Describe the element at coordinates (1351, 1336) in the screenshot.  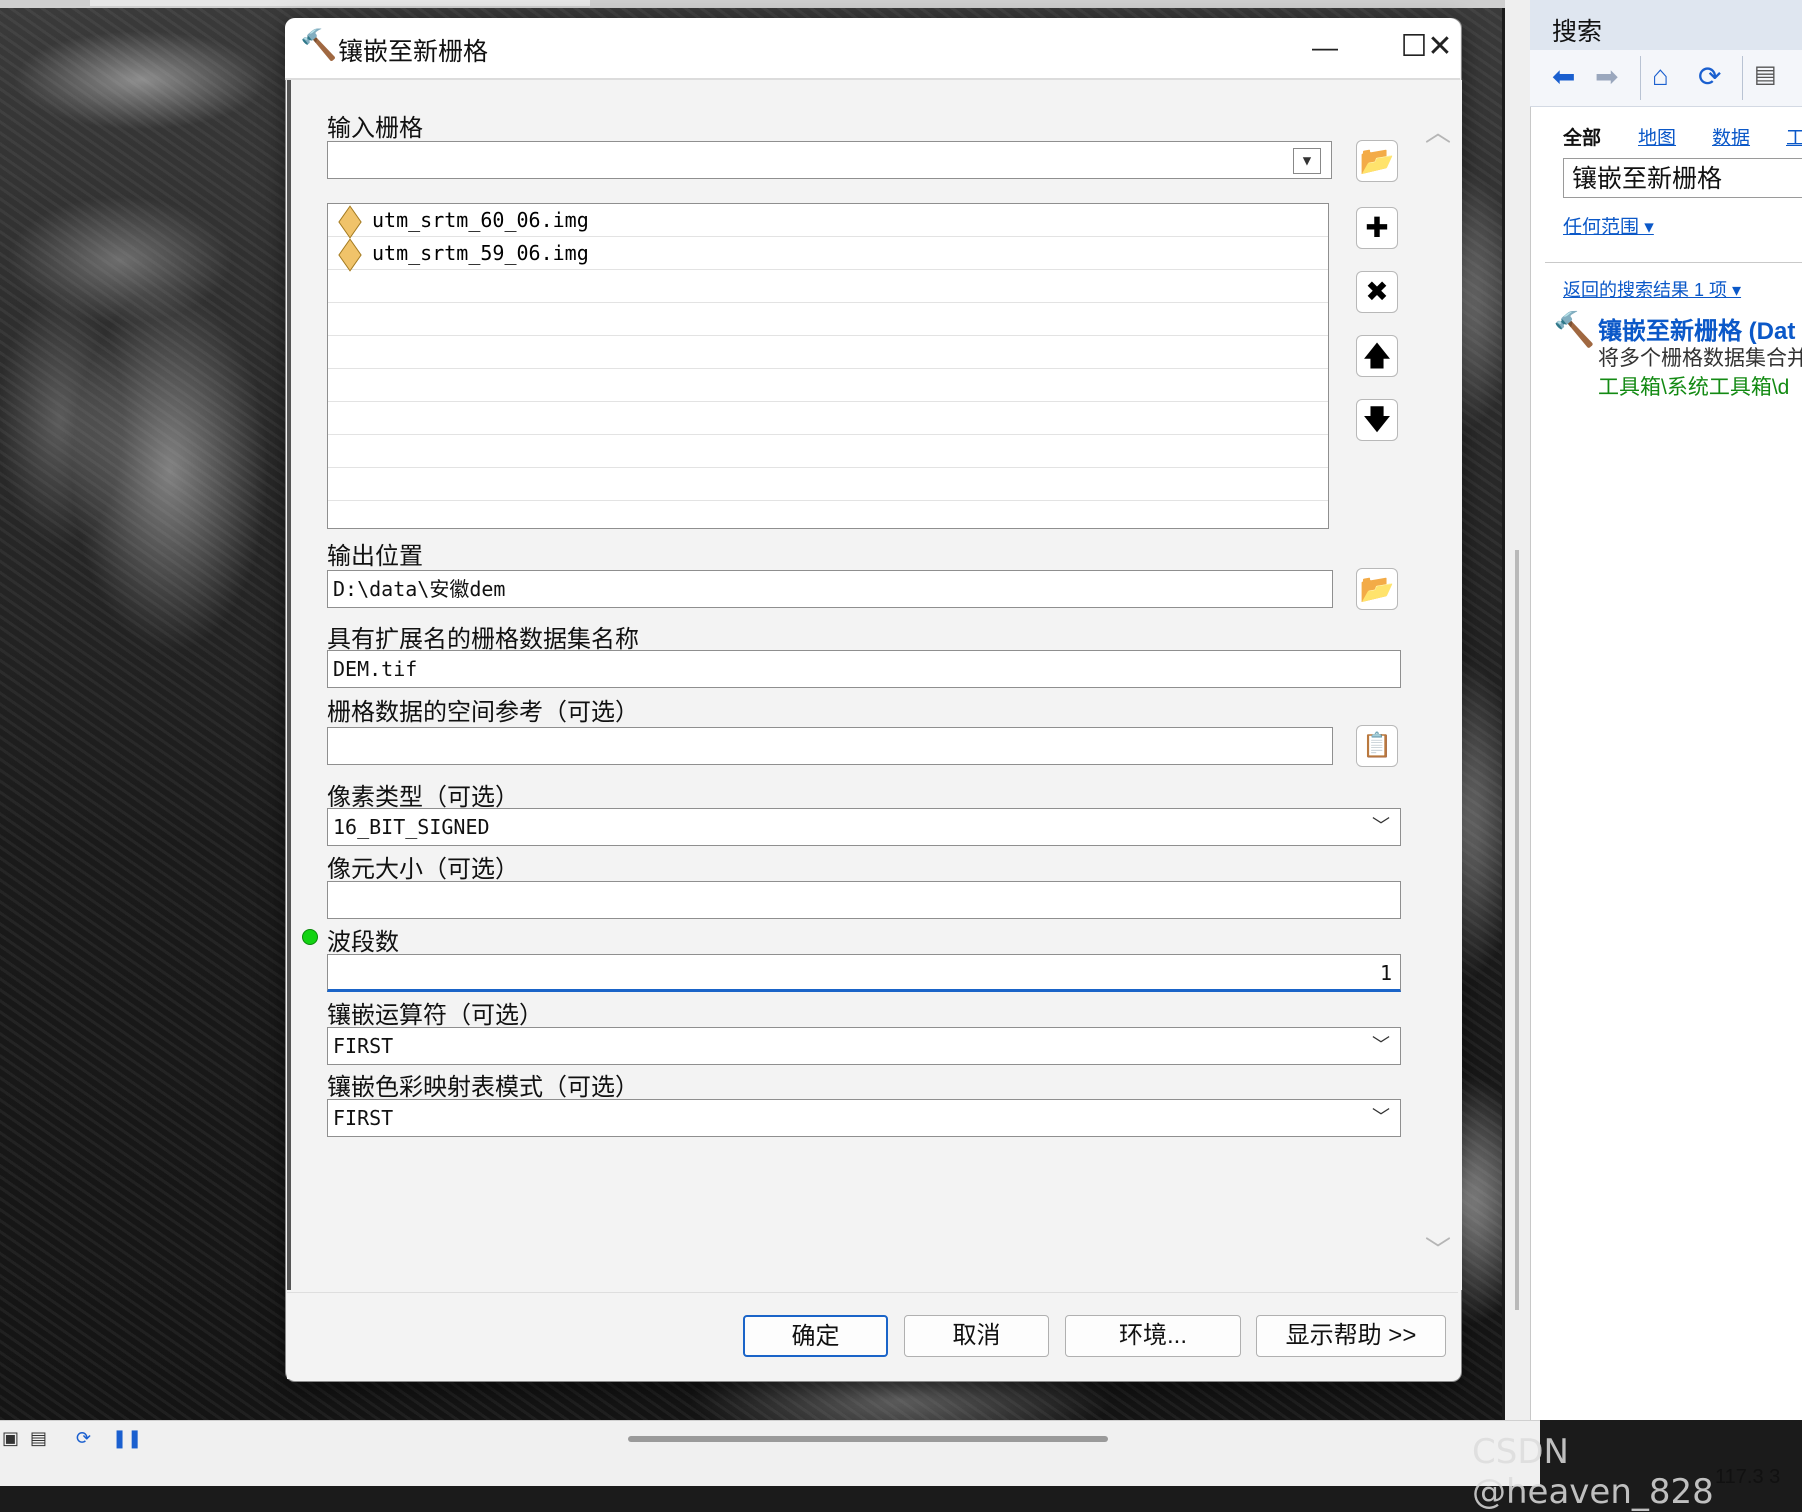
I see `show-help-button: 显示帮助 >>` at that location.